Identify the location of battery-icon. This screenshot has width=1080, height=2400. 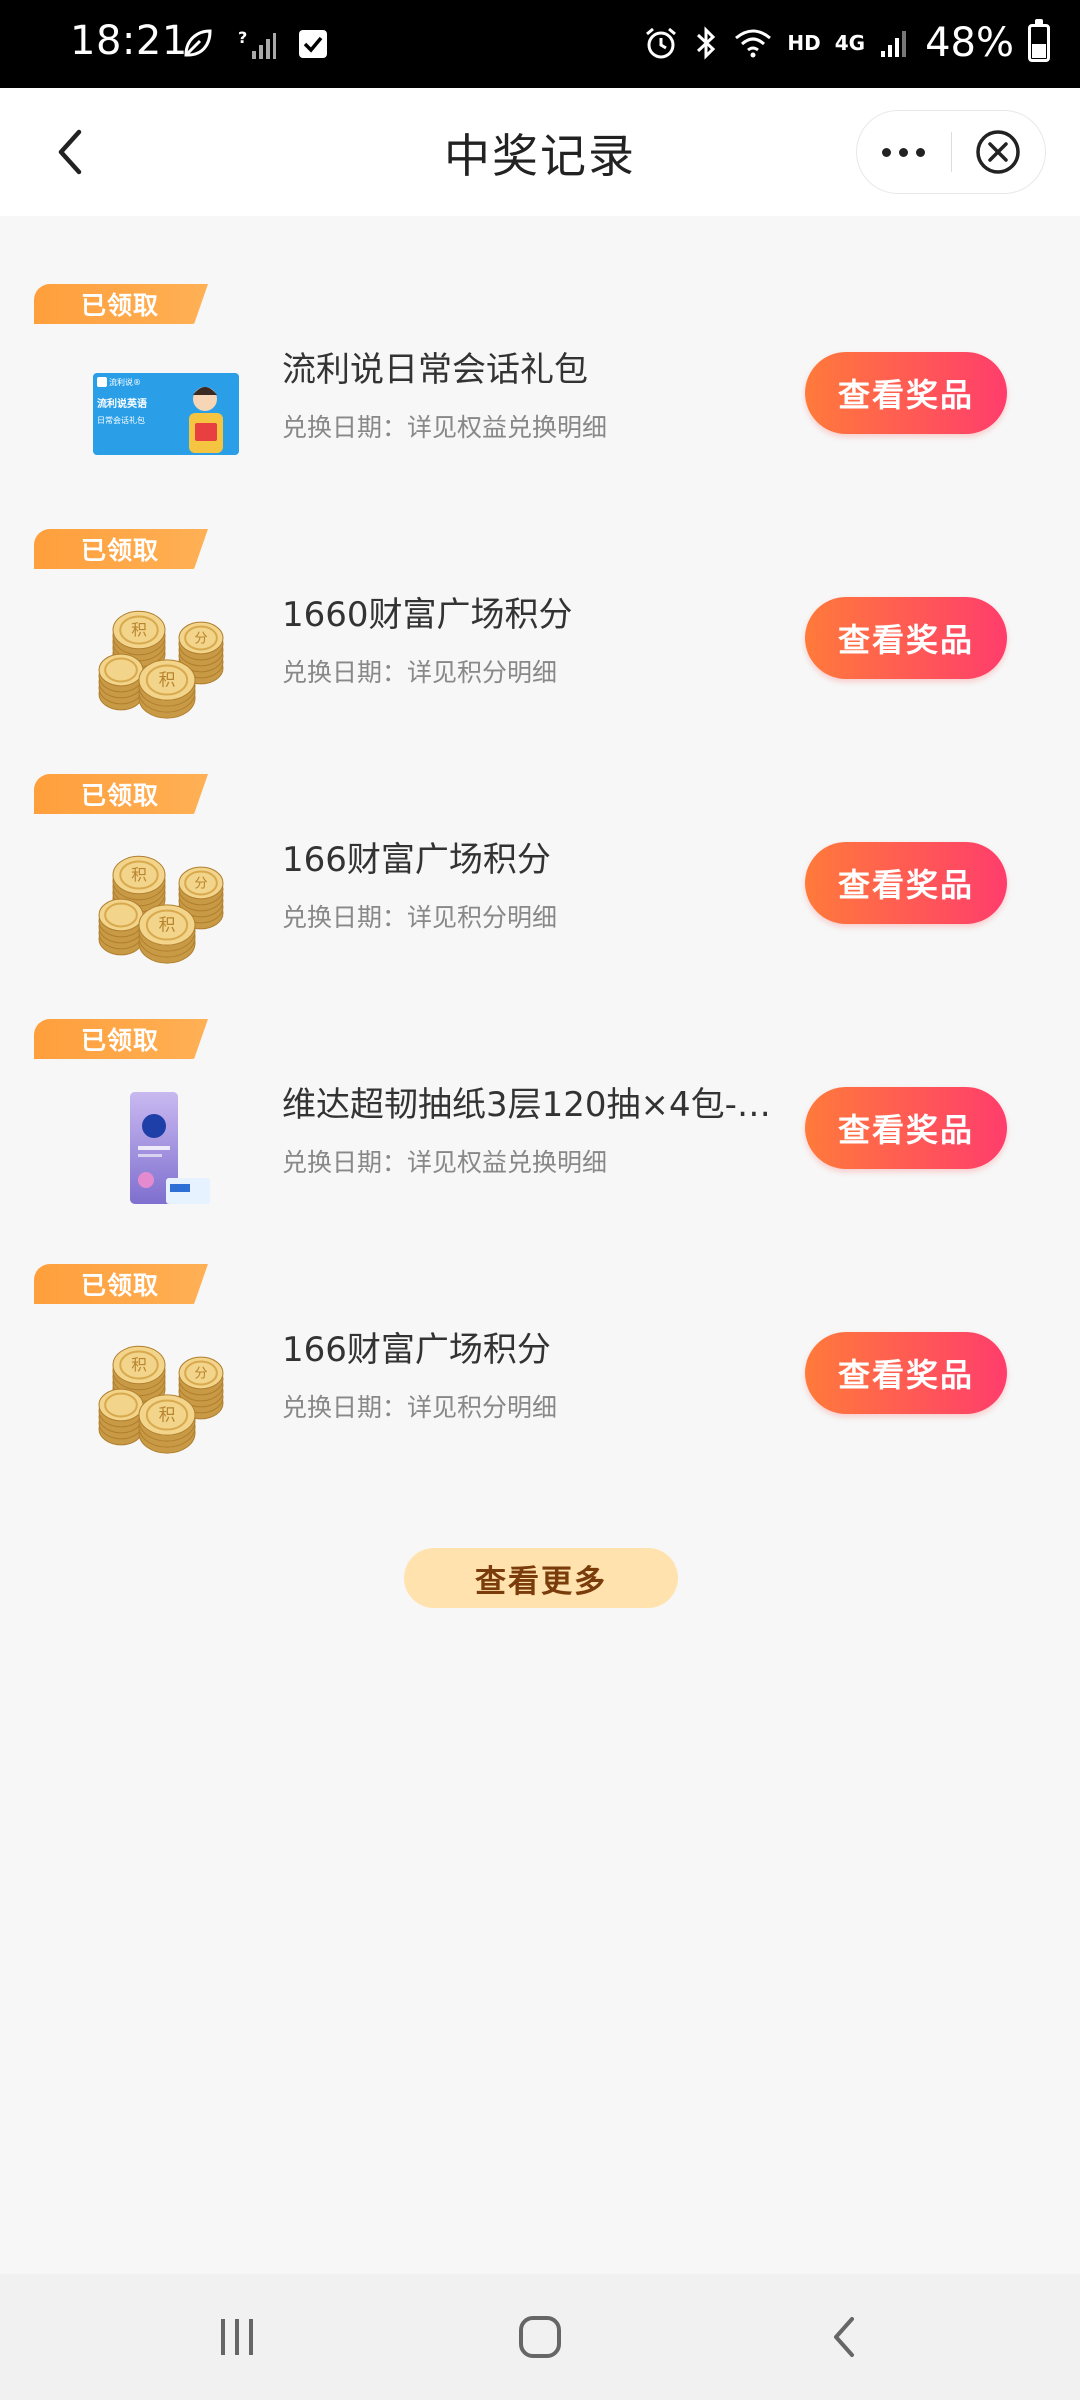
(1039, 40).